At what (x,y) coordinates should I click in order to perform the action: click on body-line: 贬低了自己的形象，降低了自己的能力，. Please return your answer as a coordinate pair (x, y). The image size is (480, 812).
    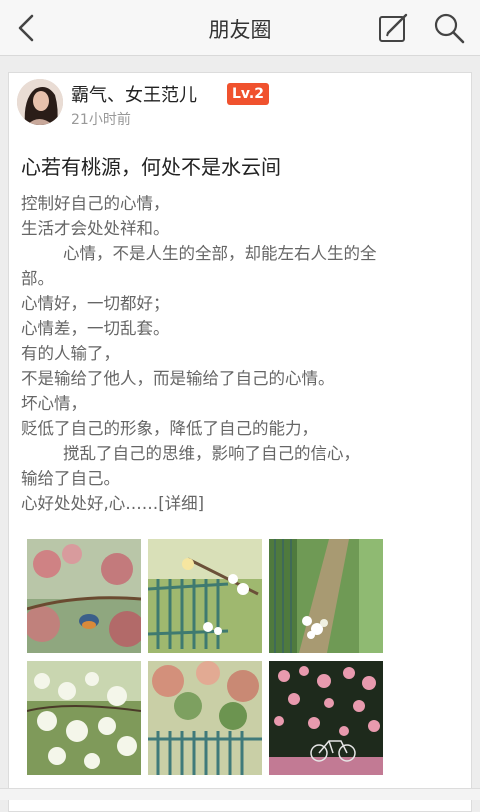
    Looking at the image, I should click on (169, 428).